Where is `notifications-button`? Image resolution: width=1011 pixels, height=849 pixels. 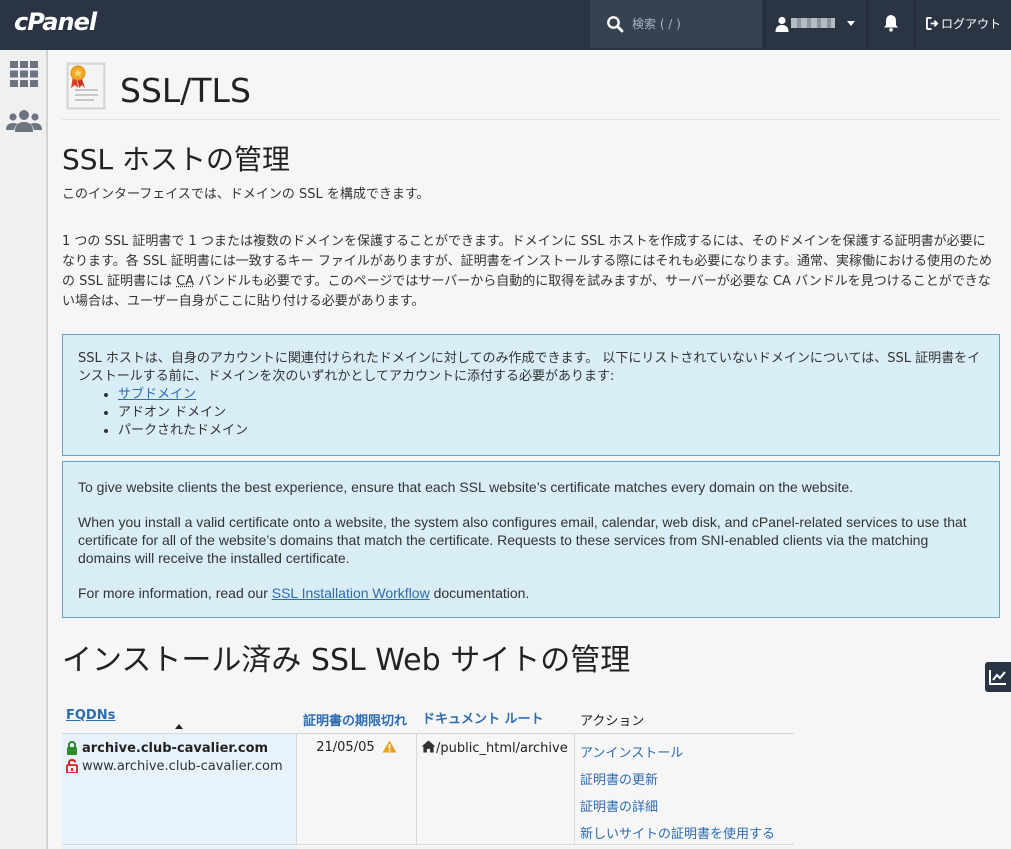
notifications-button is located at coordinates (891, 24).